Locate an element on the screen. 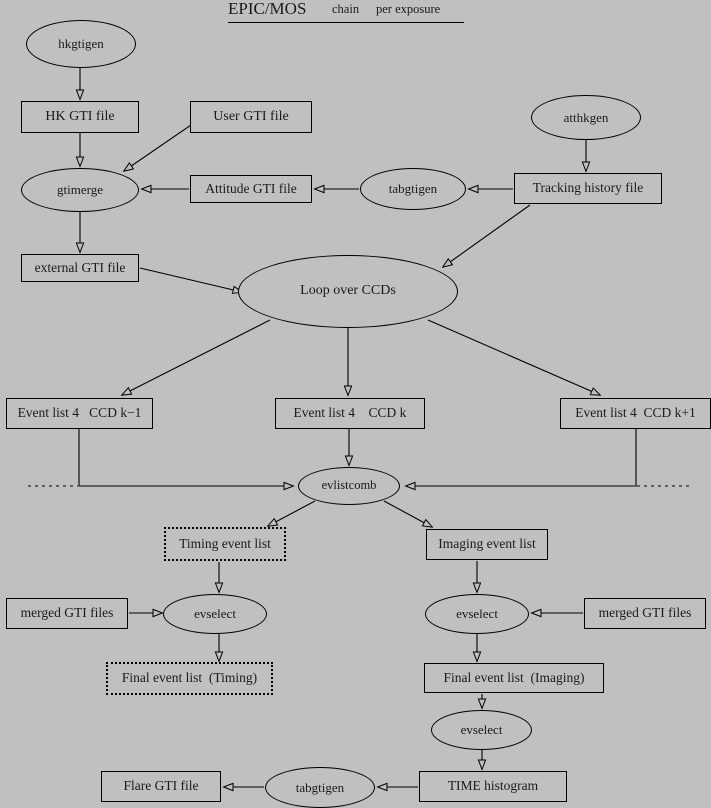  node-label-merged_gti_left: merged GTI files is located at coordinates (67, 613).